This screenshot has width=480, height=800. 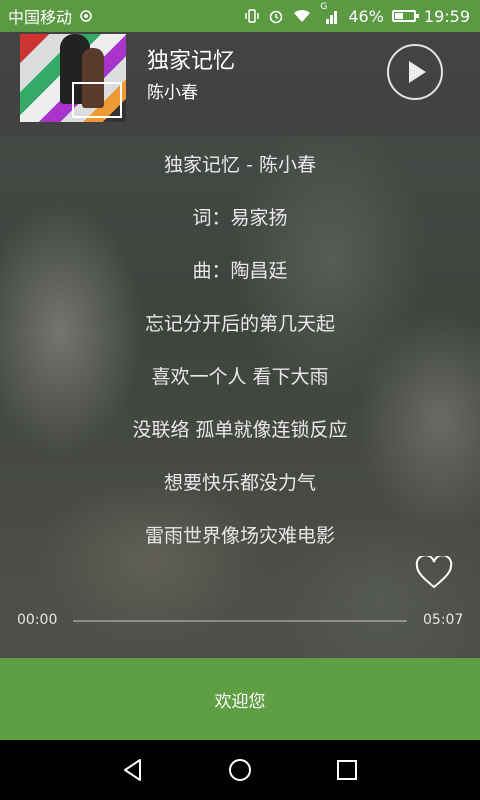 I want to click on elapsed-time: 00:00, so click(x=37, y=620).